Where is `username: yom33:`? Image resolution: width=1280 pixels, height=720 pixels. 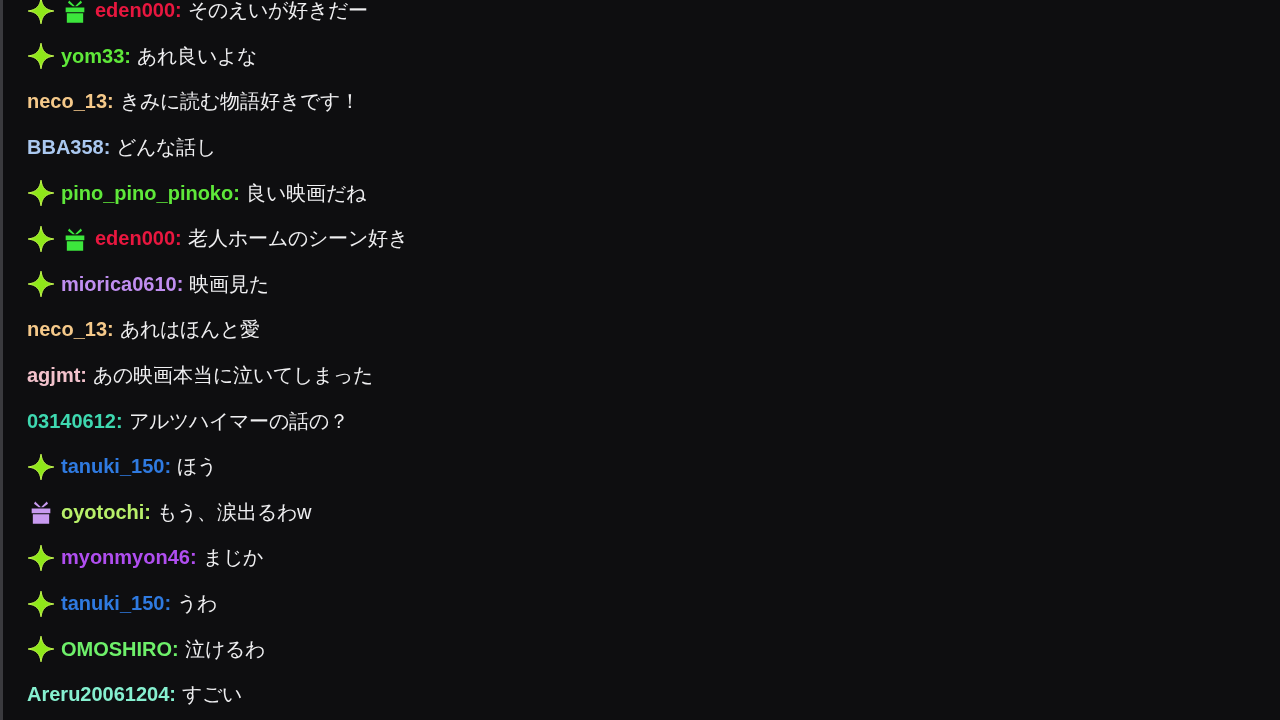
username: yom33: is located at coordinates (96, 56).